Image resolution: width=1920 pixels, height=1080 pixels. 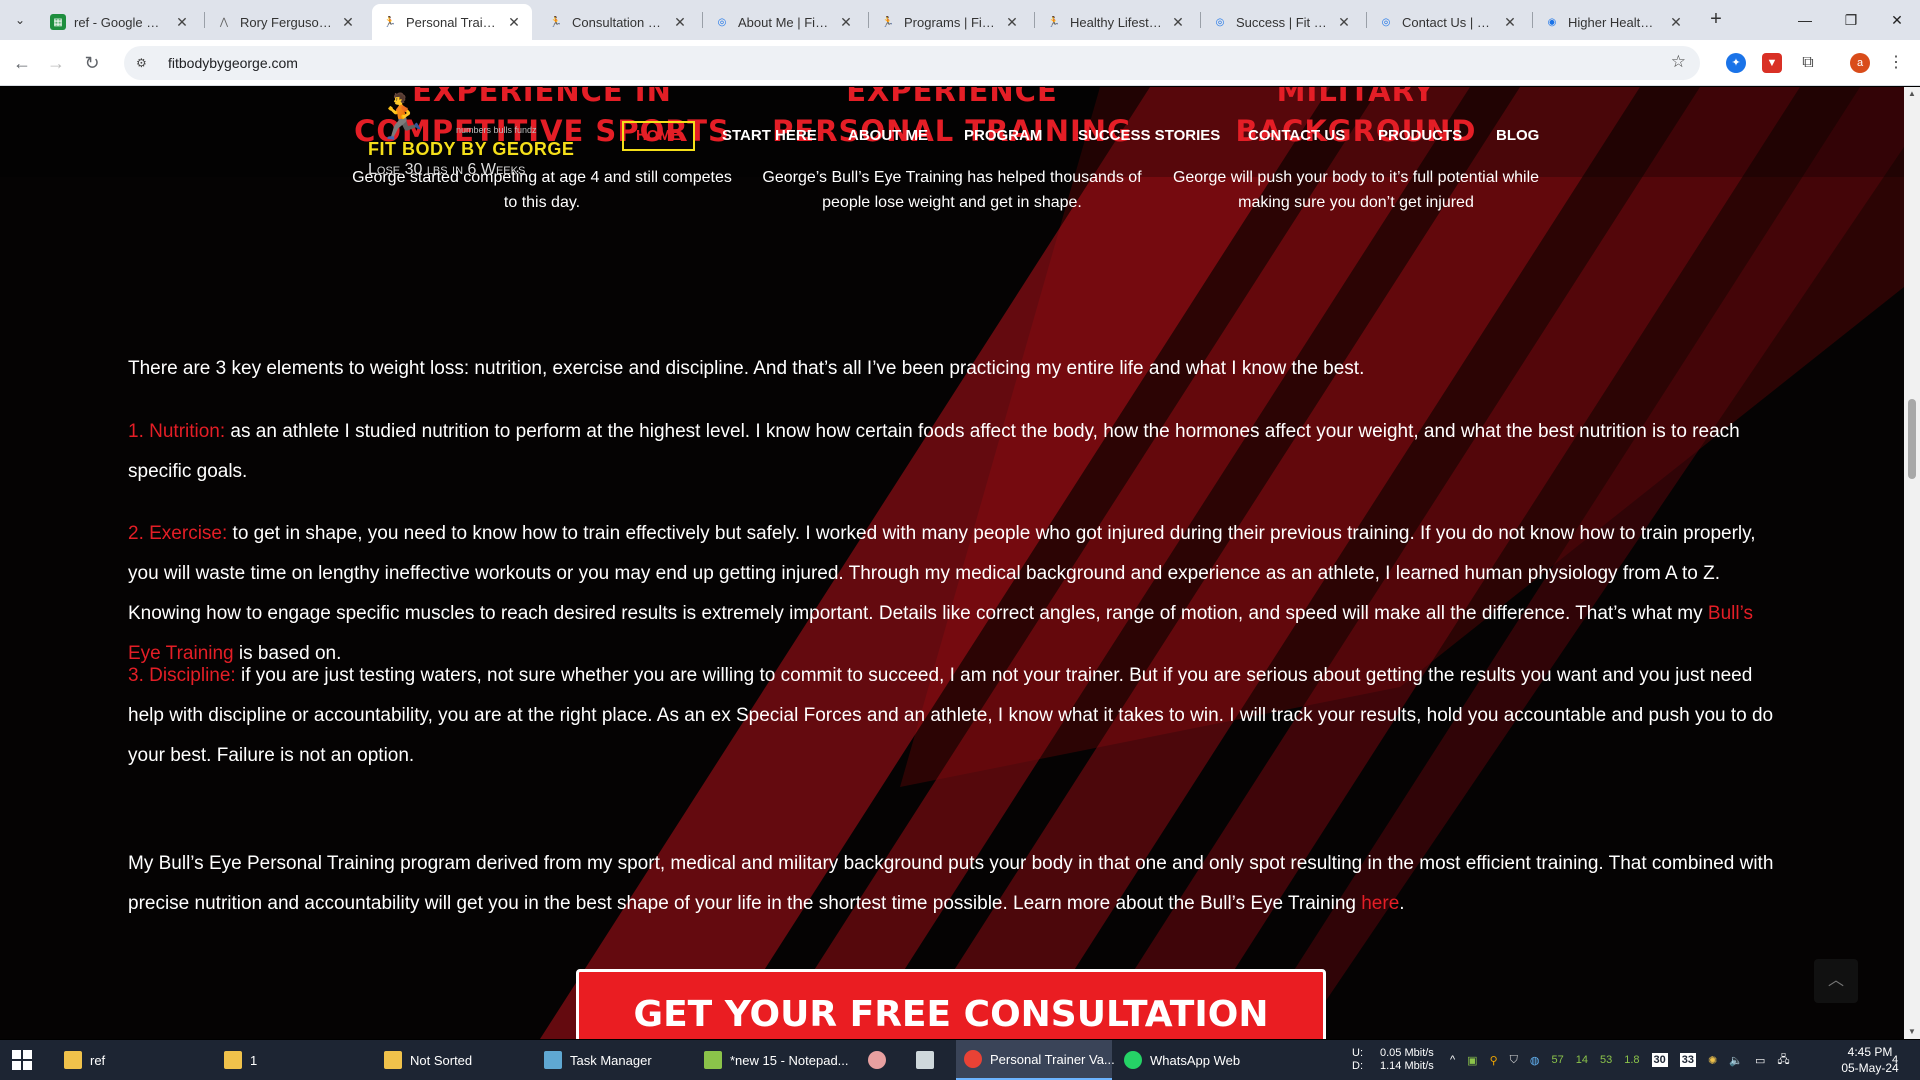 What do you see at coordinates (611, 1060) in the screenshot?
I see `taskbar-task-manager: Task Manager` at bounding box center [611, 1060].